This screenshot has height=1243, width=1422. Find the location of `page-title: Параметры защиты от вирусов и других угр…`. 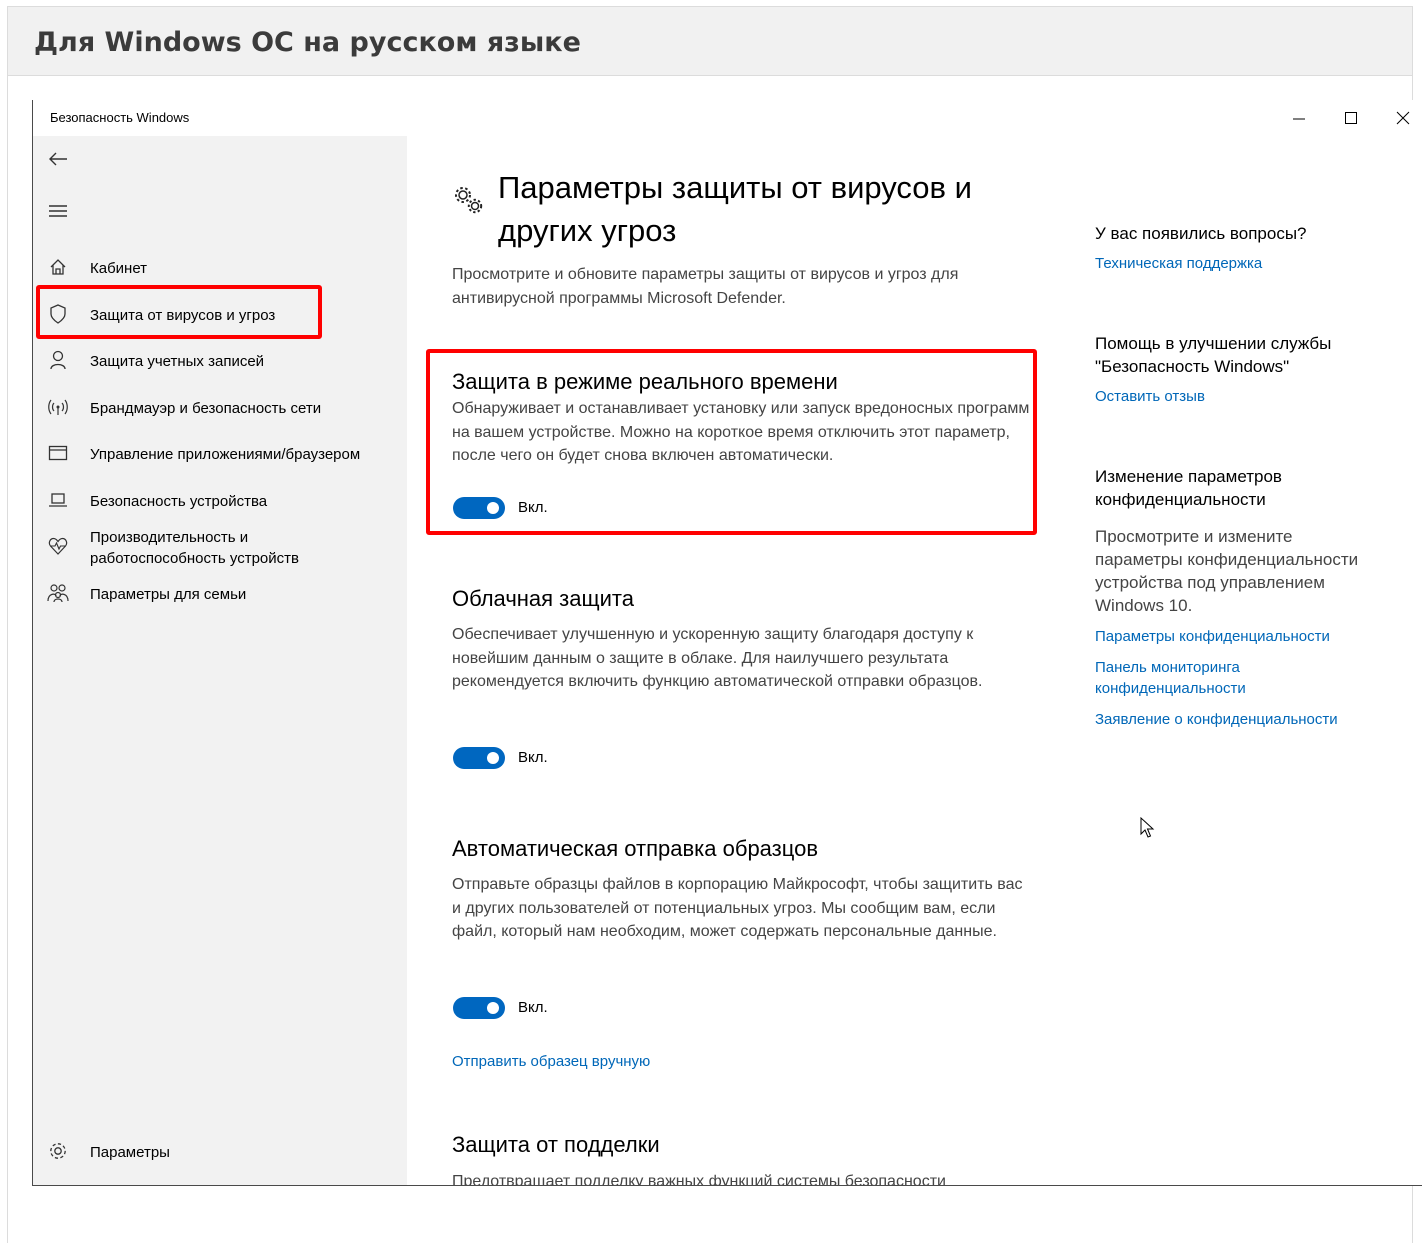

page-title: Параметры защиты от вирусов и других угр… is located at coordinates (735, 209).